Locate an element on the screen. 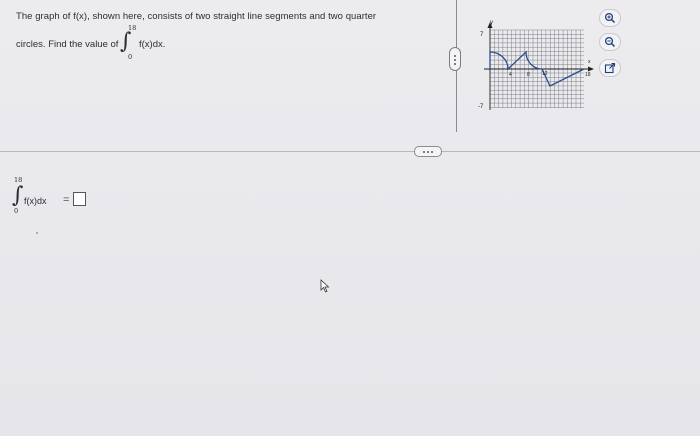  y-axis-label: y is located at coordinates (491, 23).